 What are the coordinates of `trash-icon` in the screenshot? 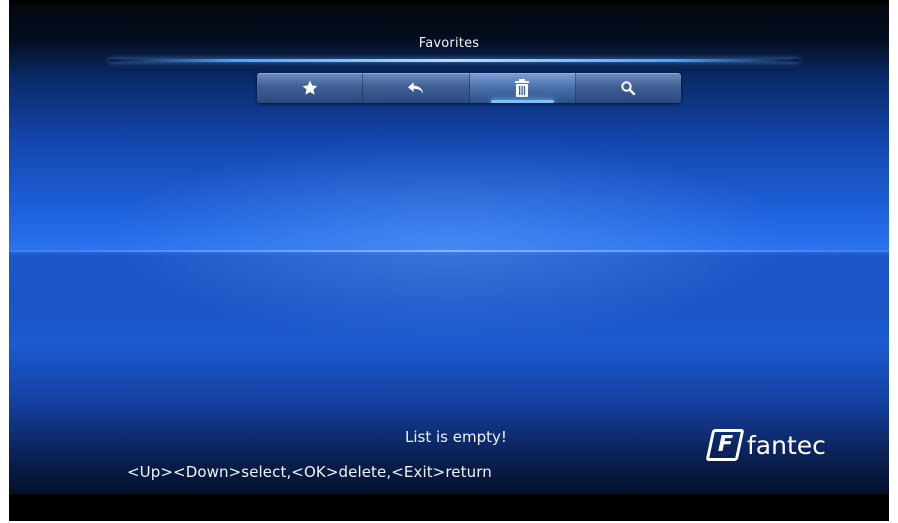 It's located at (522, 88).